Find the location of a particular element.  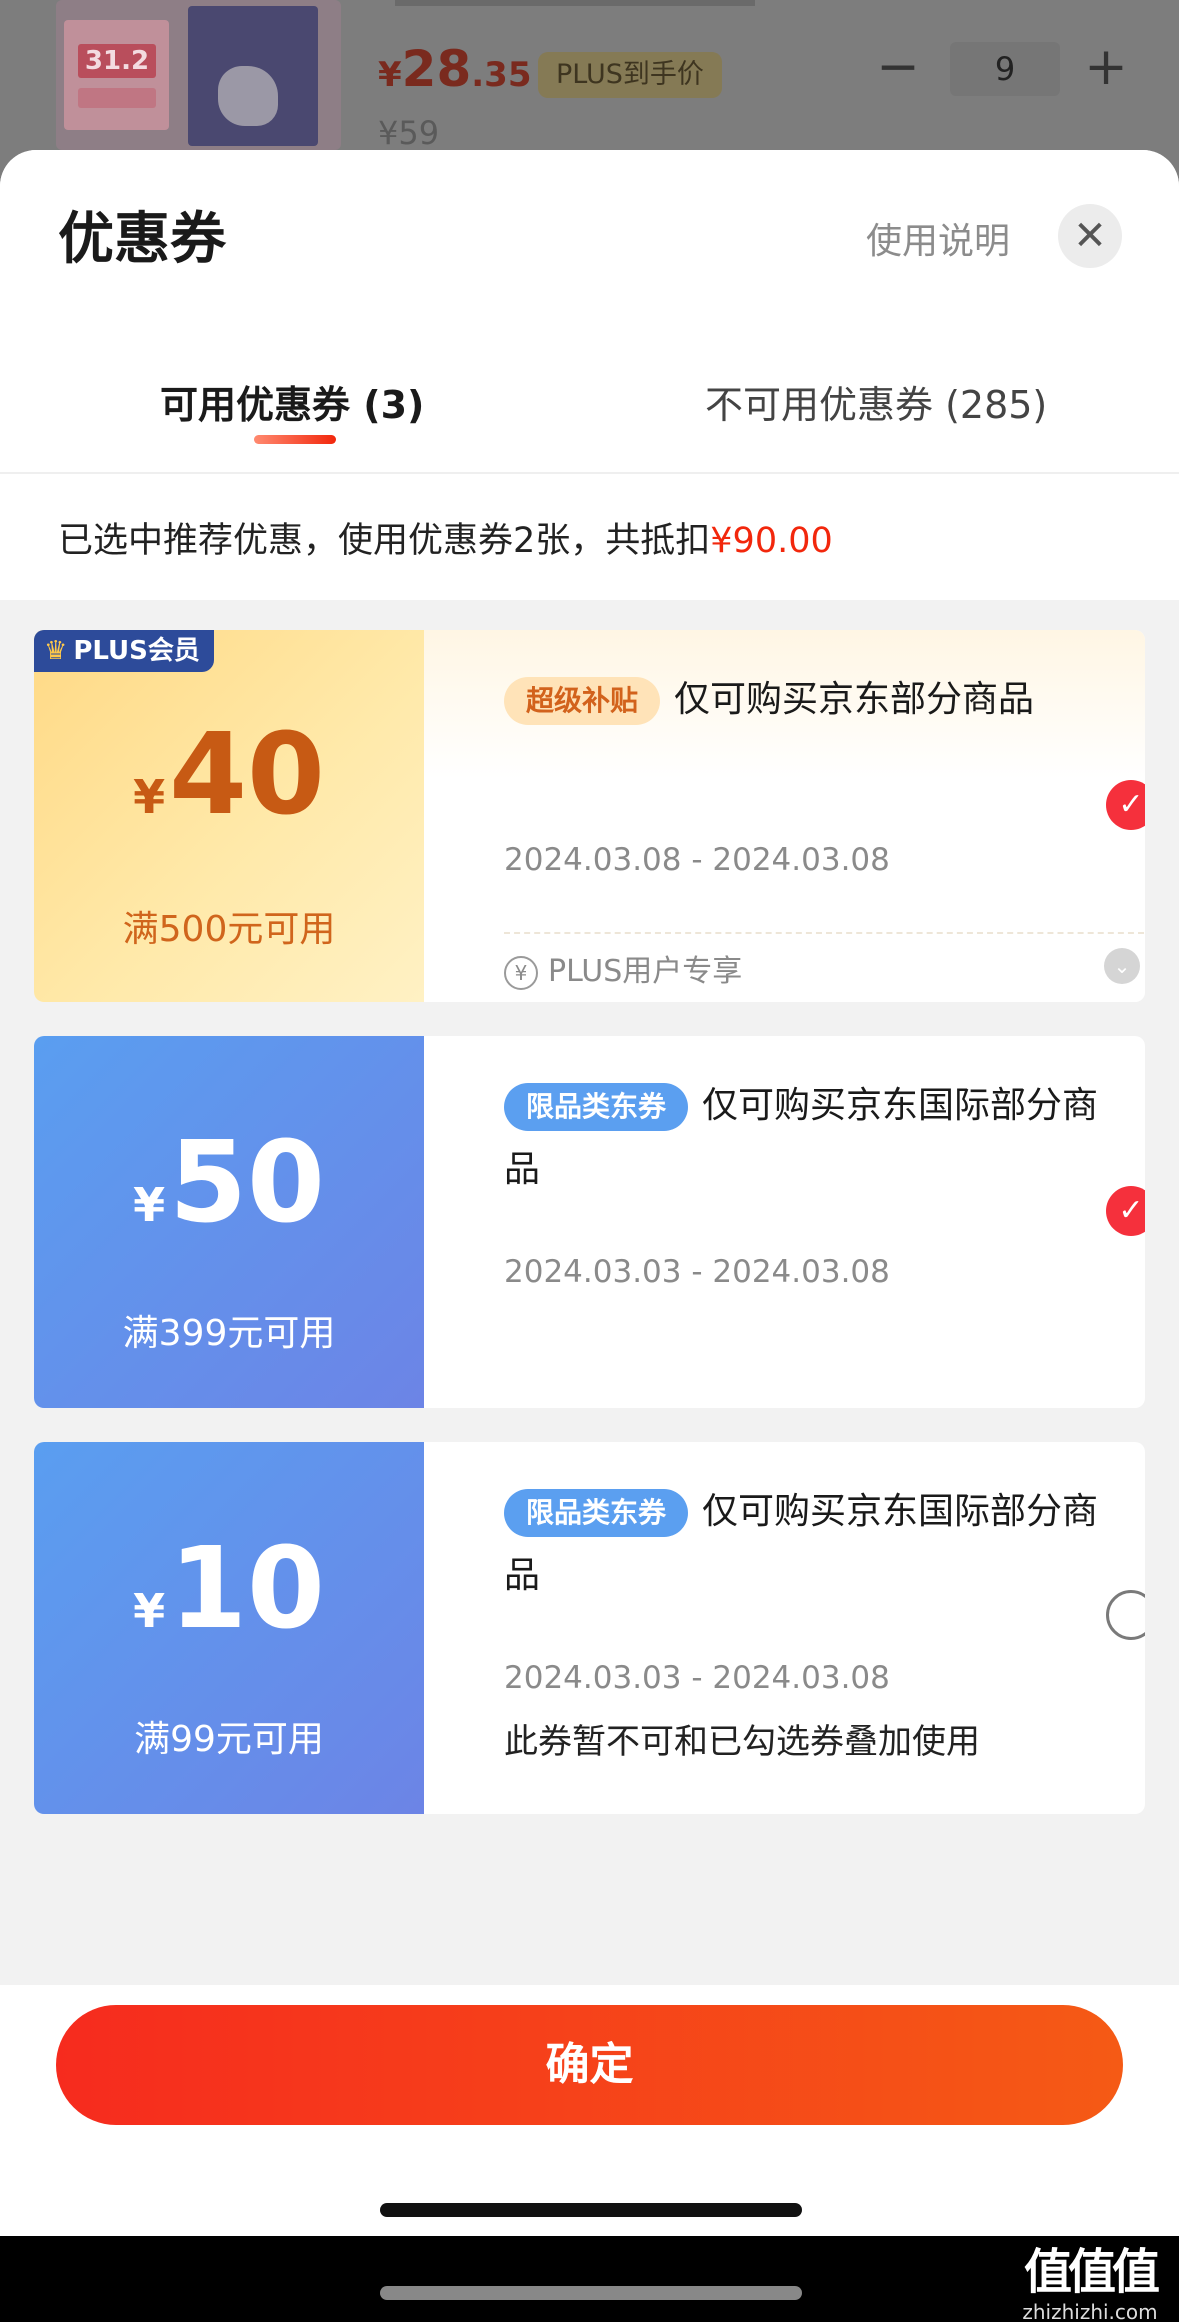

coupon-tag: 超级补贴 is located at coordinates (582, 701).